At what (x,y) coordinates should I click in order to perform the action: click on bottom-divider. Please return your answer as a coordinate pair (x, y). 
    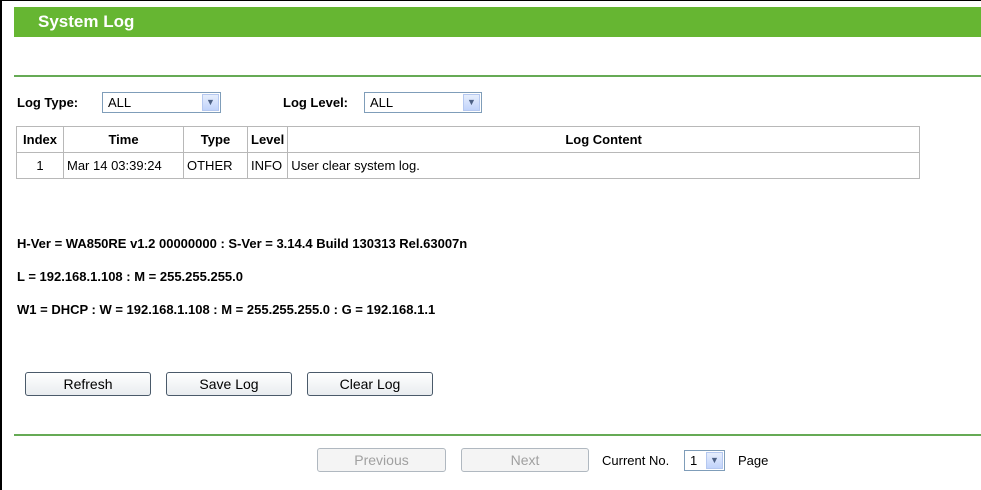
    Looking at the image, I should click on (497, 435).